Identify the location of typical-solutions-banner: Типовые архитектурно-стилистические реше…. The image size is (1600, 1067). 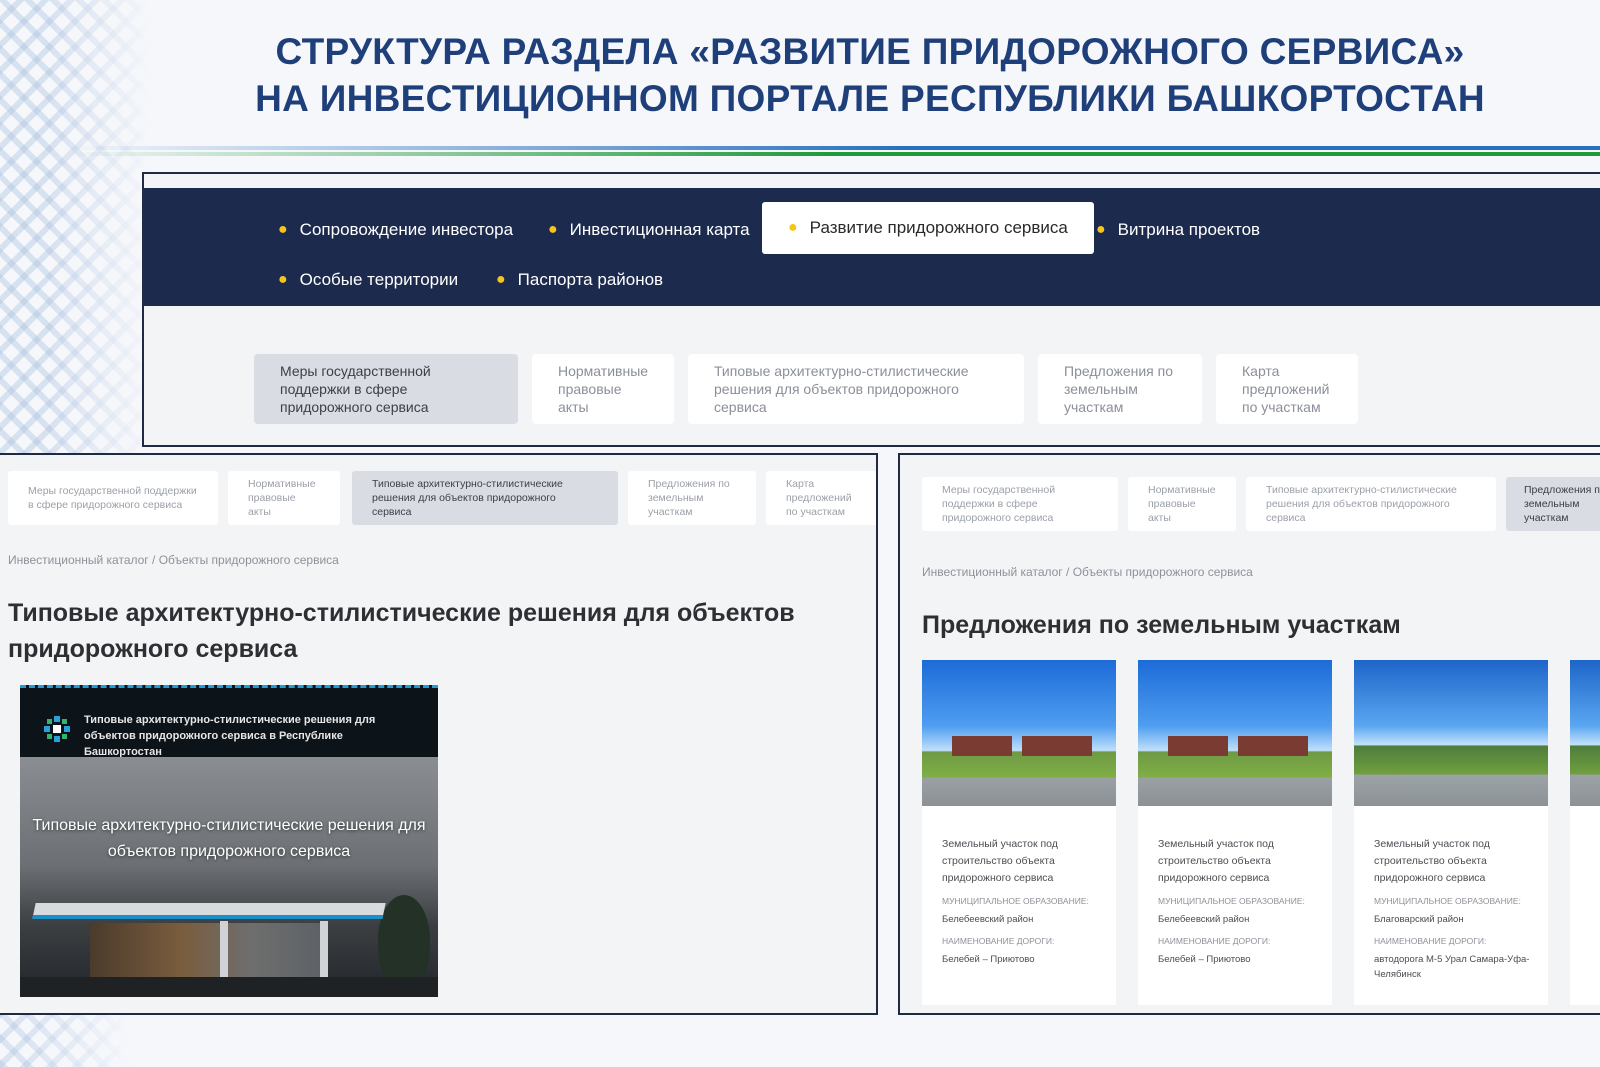
(229, 841).